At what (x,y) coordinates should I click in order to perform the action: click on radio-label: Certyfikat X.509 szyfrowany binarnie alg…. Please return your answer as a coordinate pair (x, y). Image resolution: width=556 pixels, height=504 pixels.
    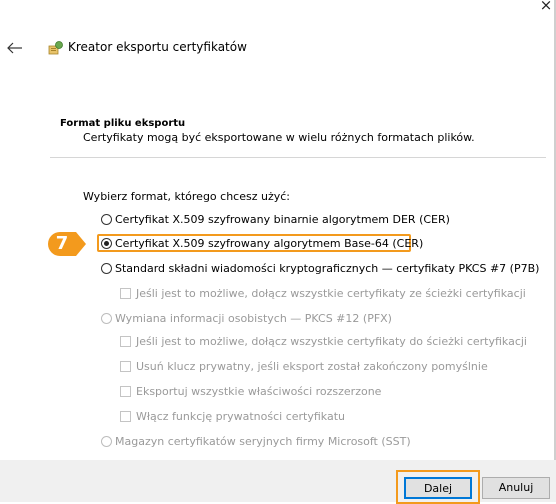
    Looking at the image, I should click on (282, 219).